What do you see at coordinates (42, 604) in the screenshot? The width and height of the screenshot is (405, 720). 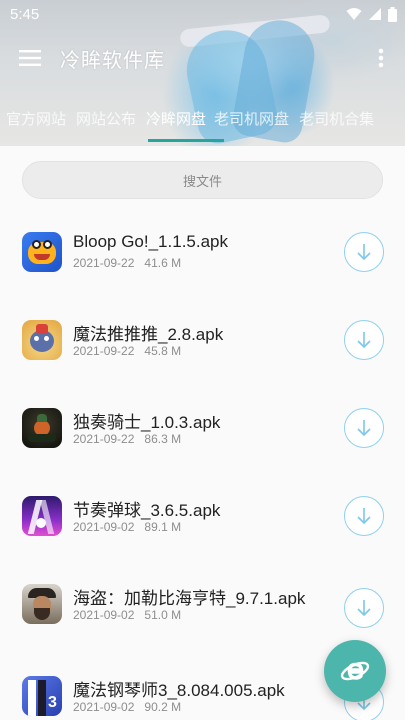 I see `pirate-hunter-app-icon` at bounding box center [42, 604].